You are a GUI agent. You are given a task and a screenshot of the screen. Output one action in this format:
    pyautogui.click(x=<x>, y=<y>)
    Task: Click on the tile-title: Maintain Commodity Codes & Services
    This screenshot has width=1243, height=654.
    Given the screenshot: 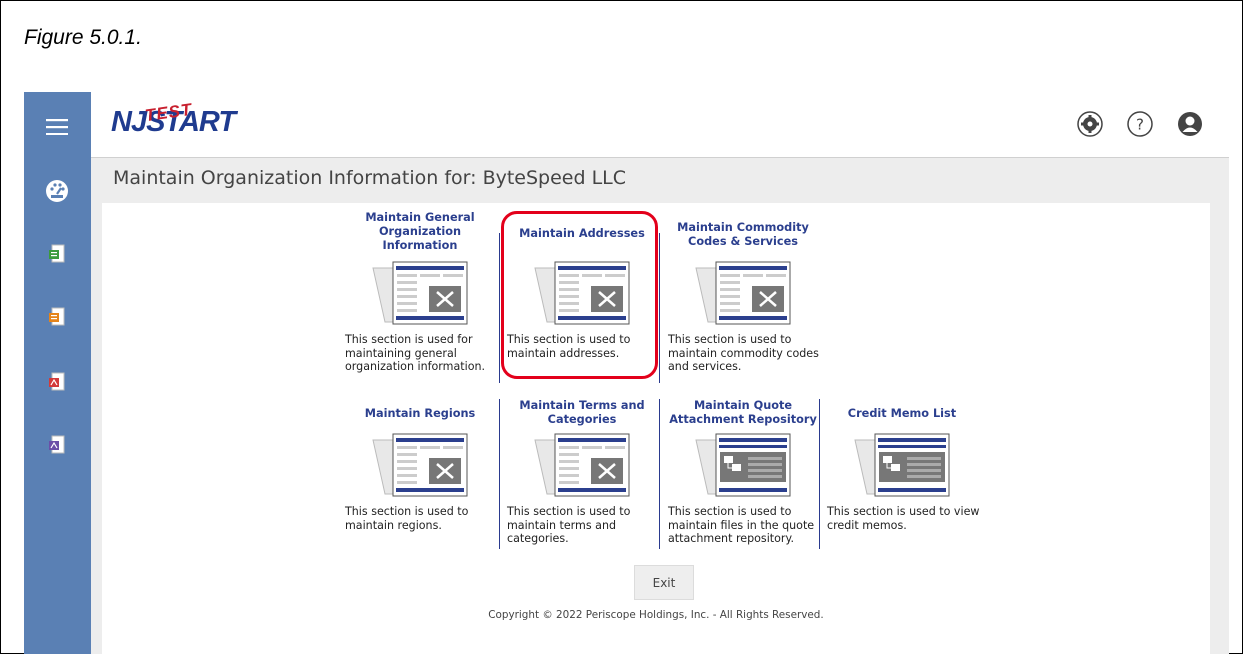 What is the action you would take?
    pyautogui.click(x=743, y=235)
    